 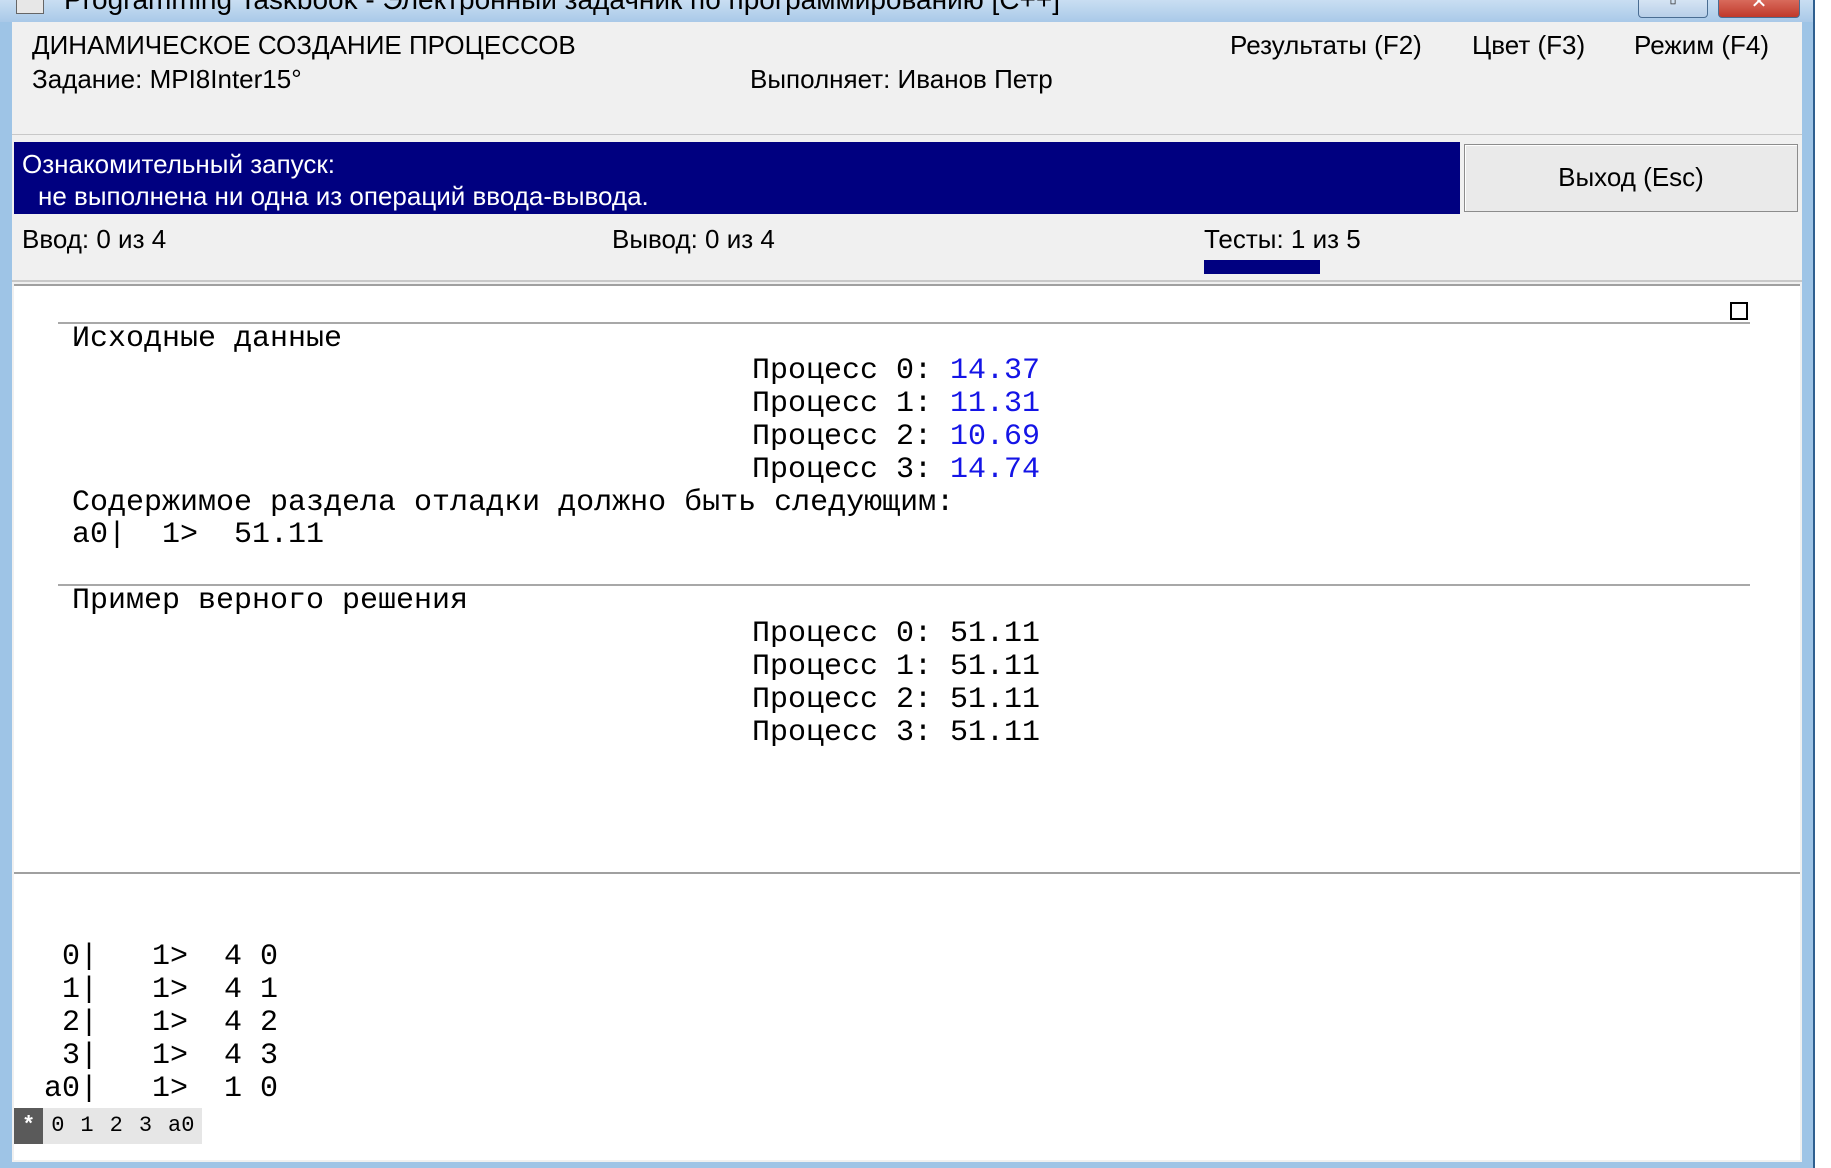 I want to click on results-menu: Результаты (F2), so click(x=1326, y=45).